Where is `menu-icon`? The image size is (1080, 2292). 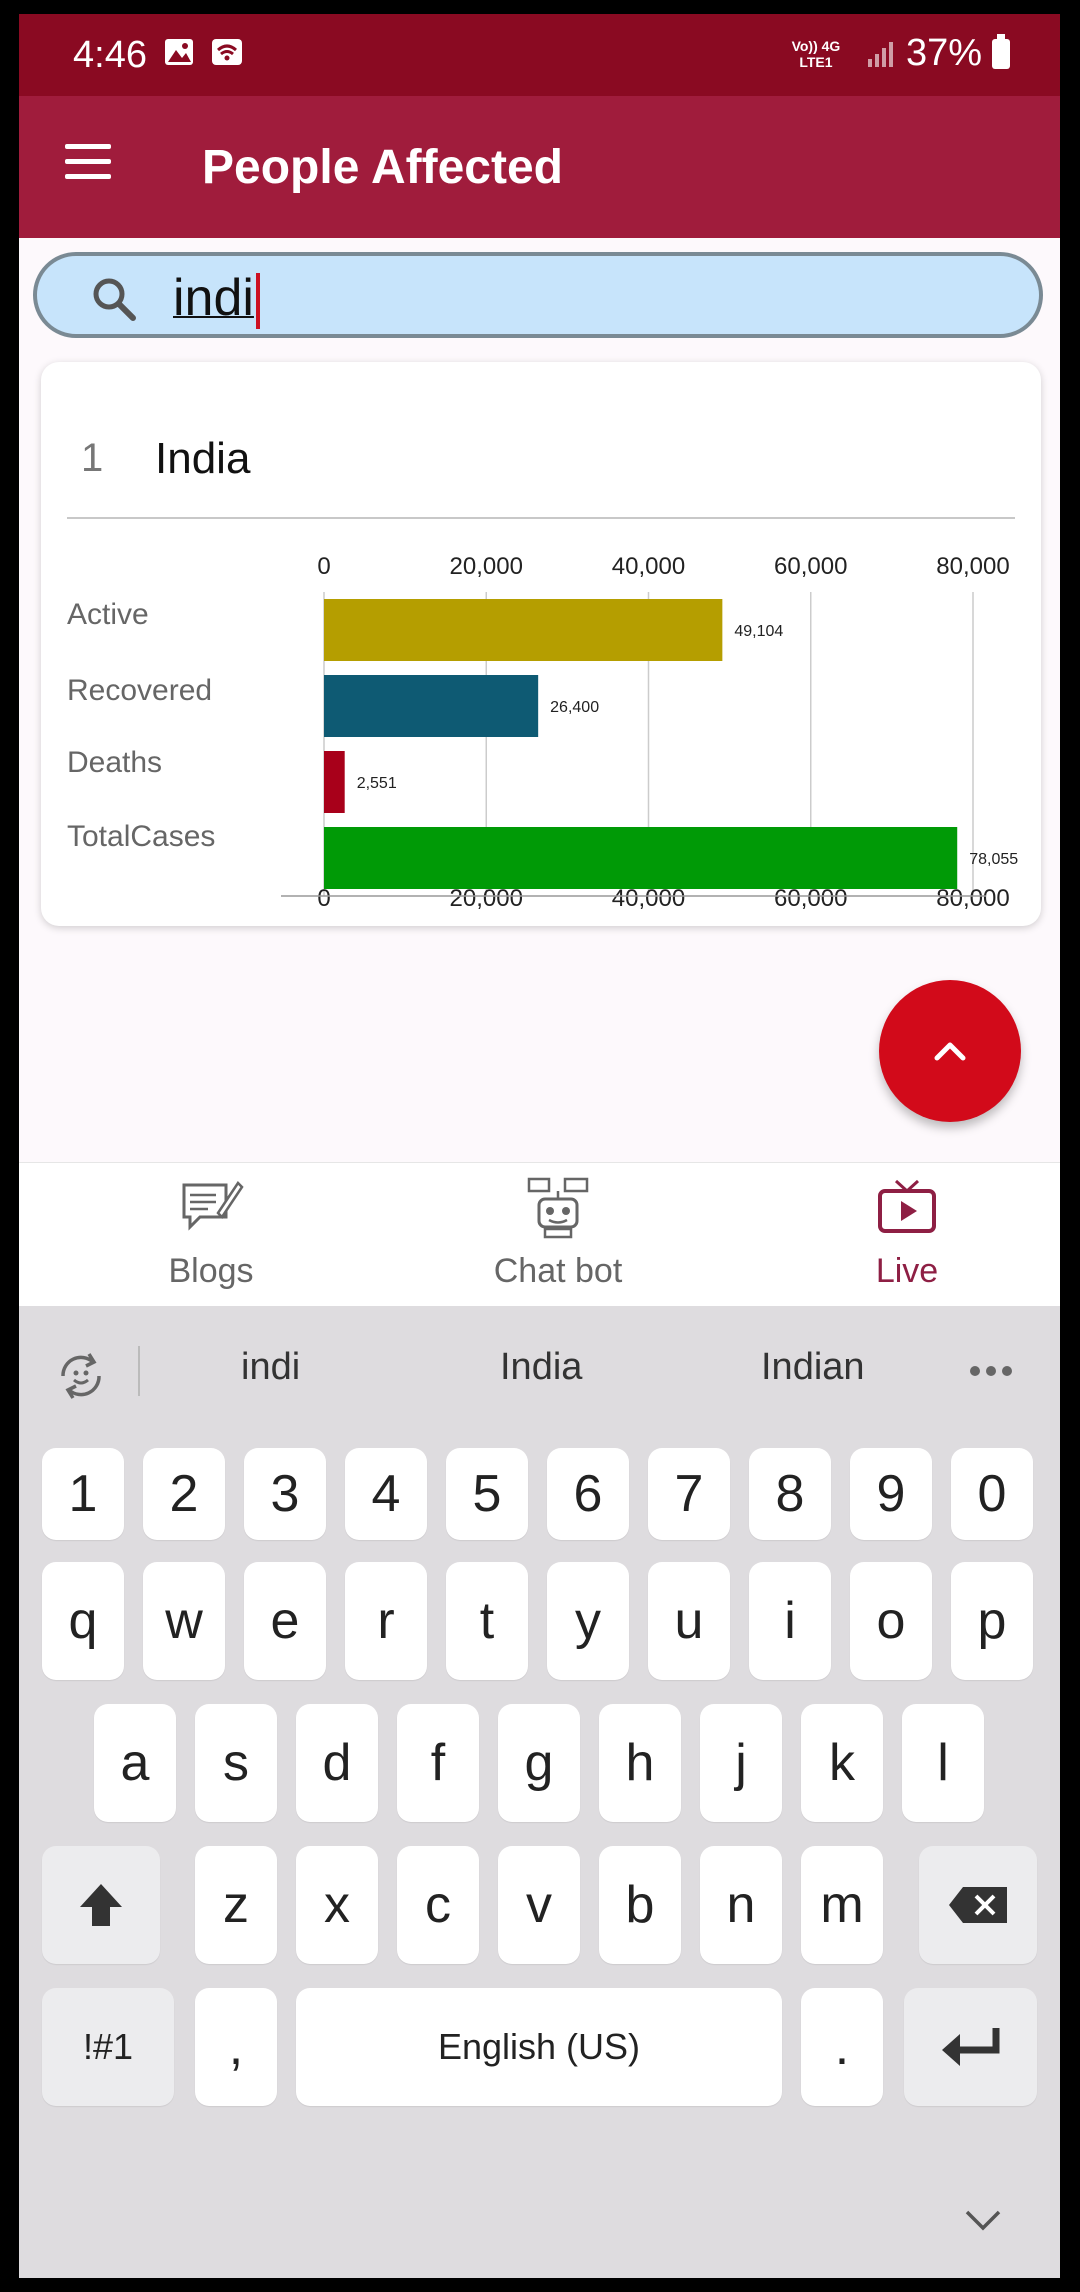 menu-icon is located at coordinates (88, 164).